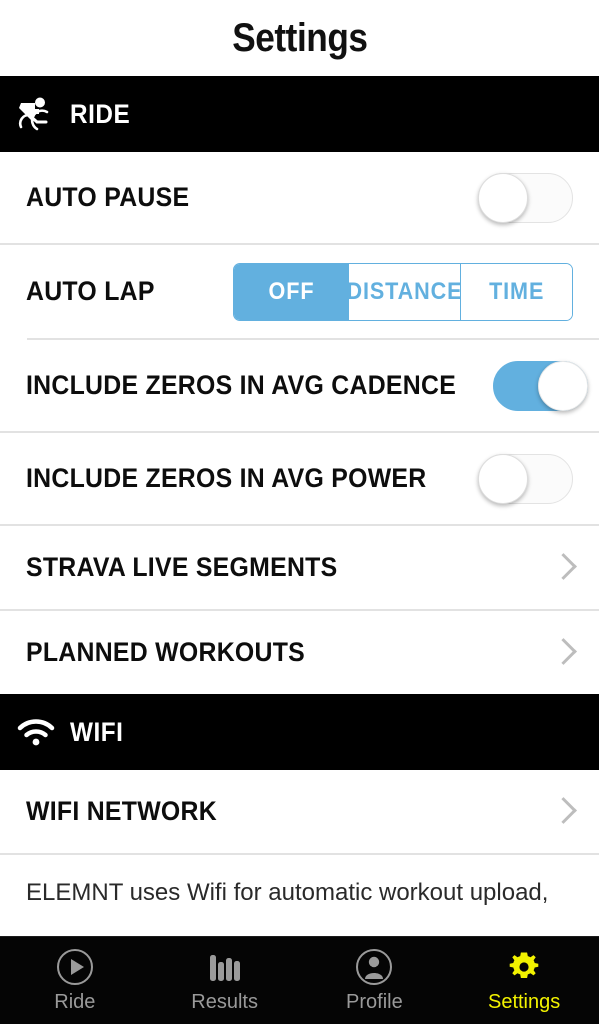  I want to click on row-label-auto-pause: AUTO PAUSE, so click(108, 197).